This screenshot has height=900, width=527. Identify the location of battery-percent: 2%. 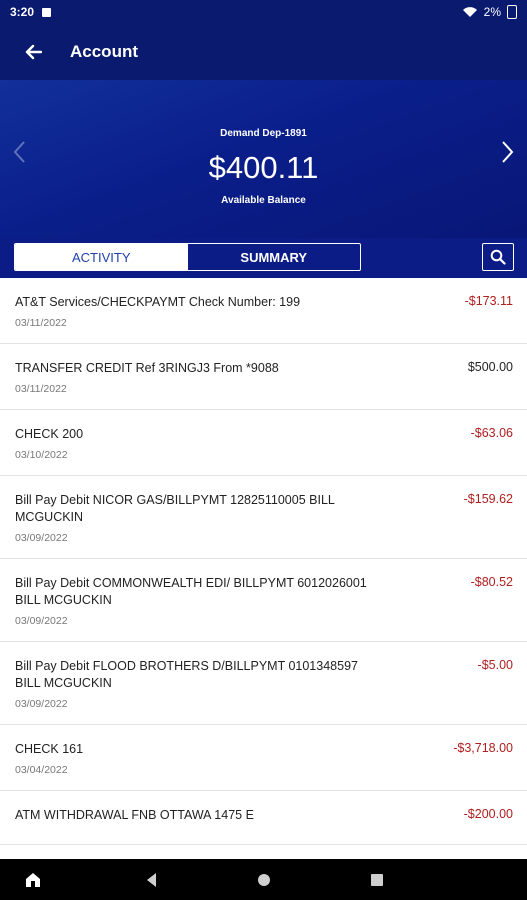
(492, 12).